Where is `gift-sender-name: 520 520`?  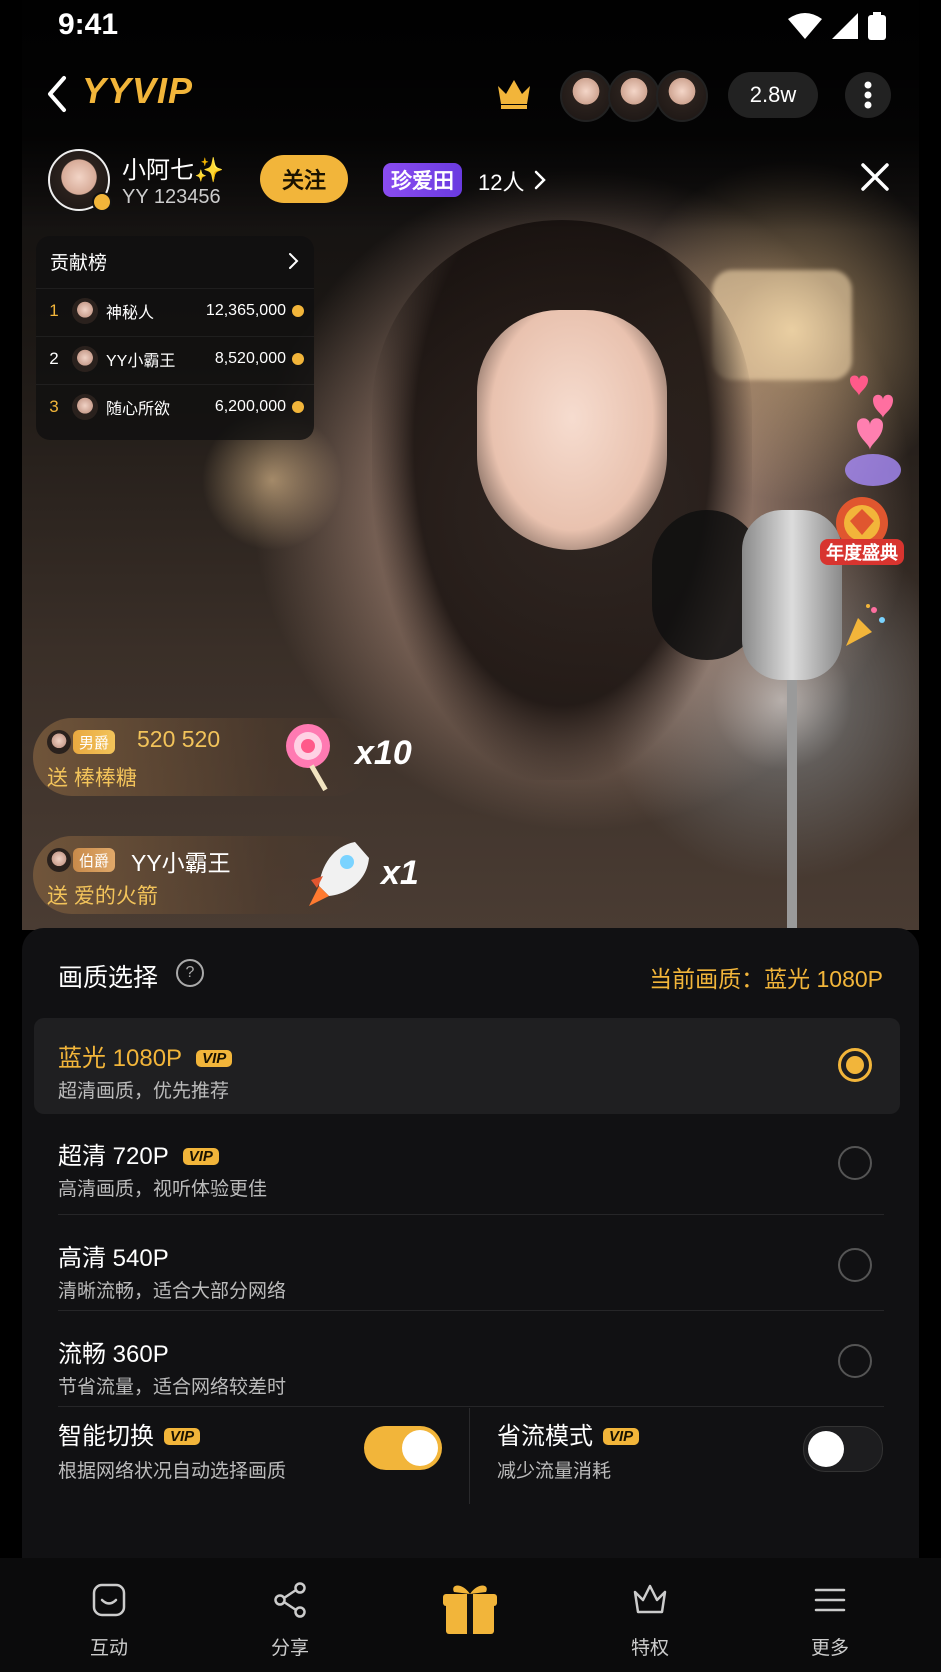
gift-sender-name: 520 520 is located at coordinates (179, 739).